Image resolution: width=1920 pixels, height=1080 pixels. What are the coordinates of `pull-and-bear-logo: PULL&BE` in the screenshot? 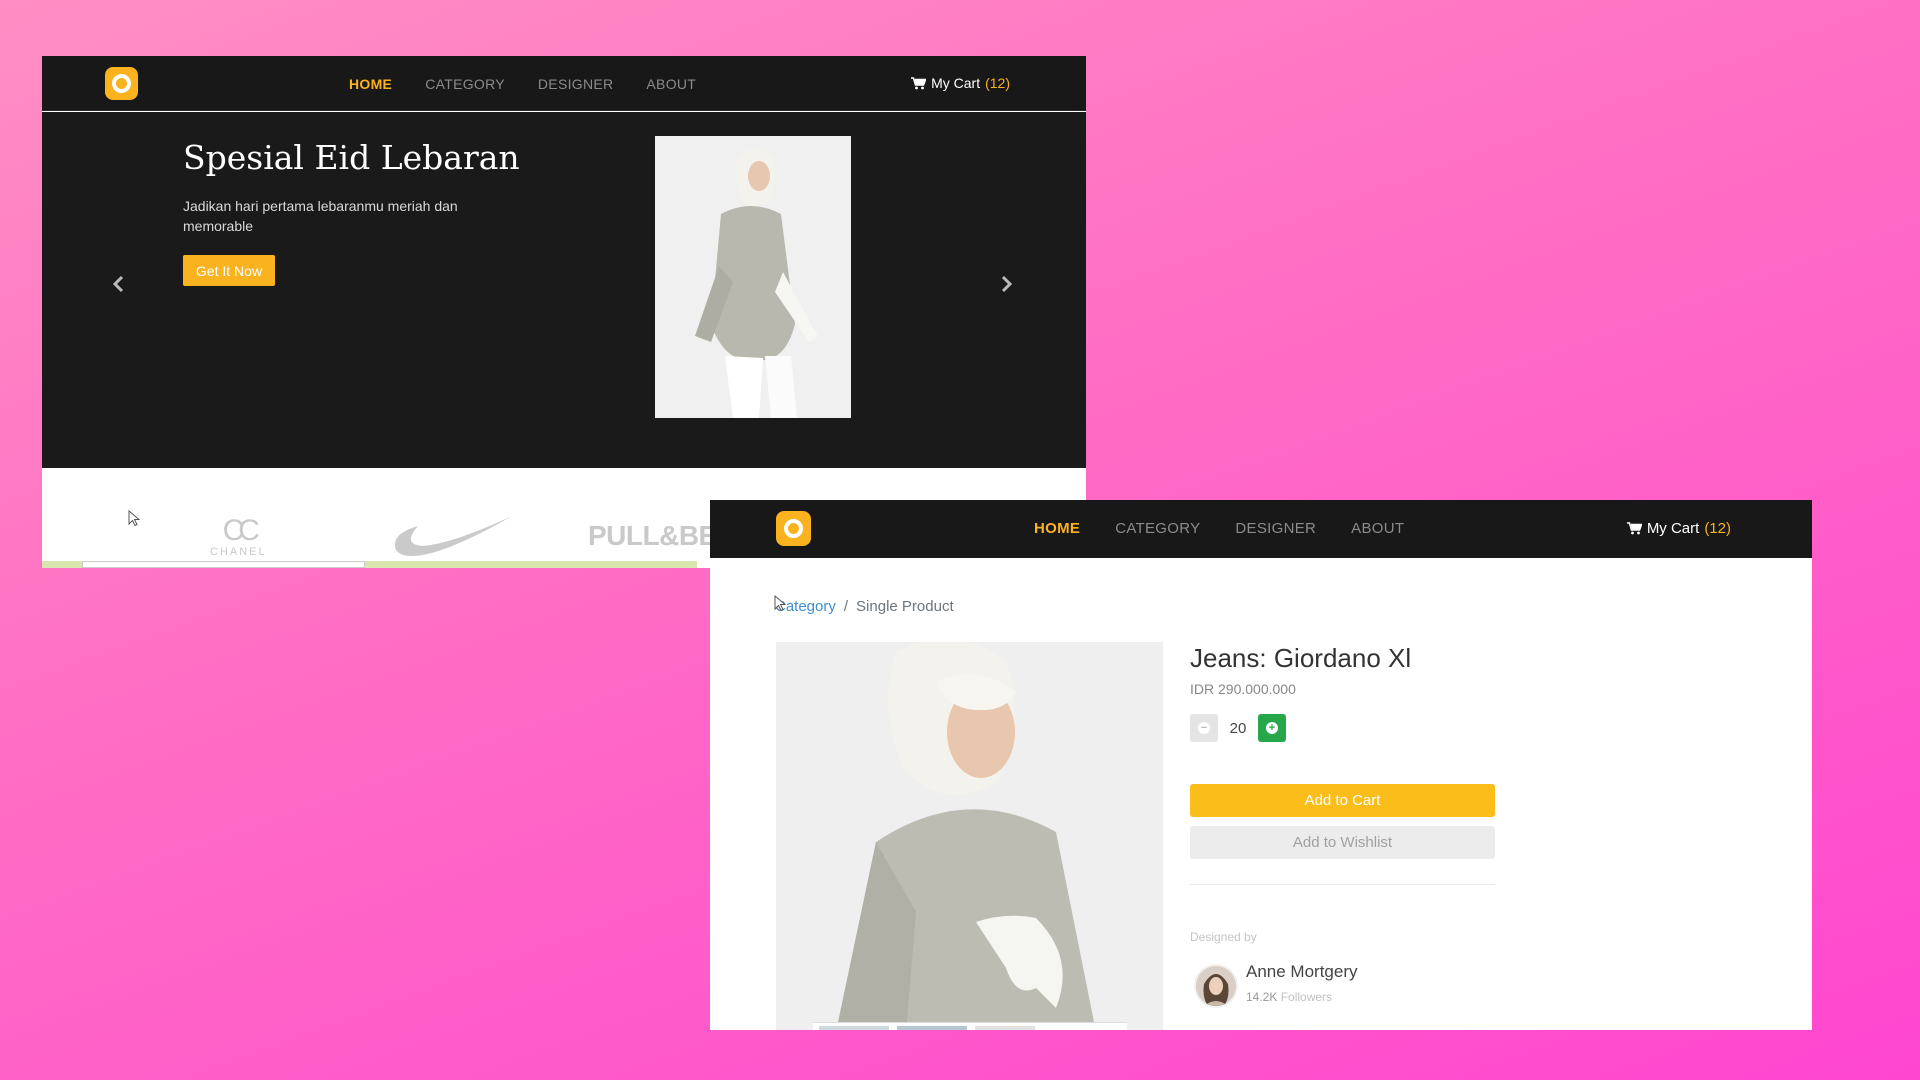 It's located at (652, 535).